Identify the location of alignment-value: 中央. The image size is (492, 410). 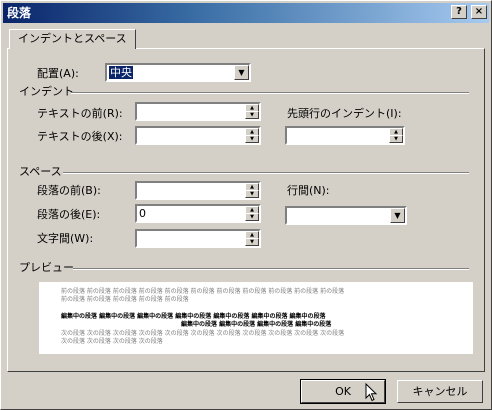
(121, 72).